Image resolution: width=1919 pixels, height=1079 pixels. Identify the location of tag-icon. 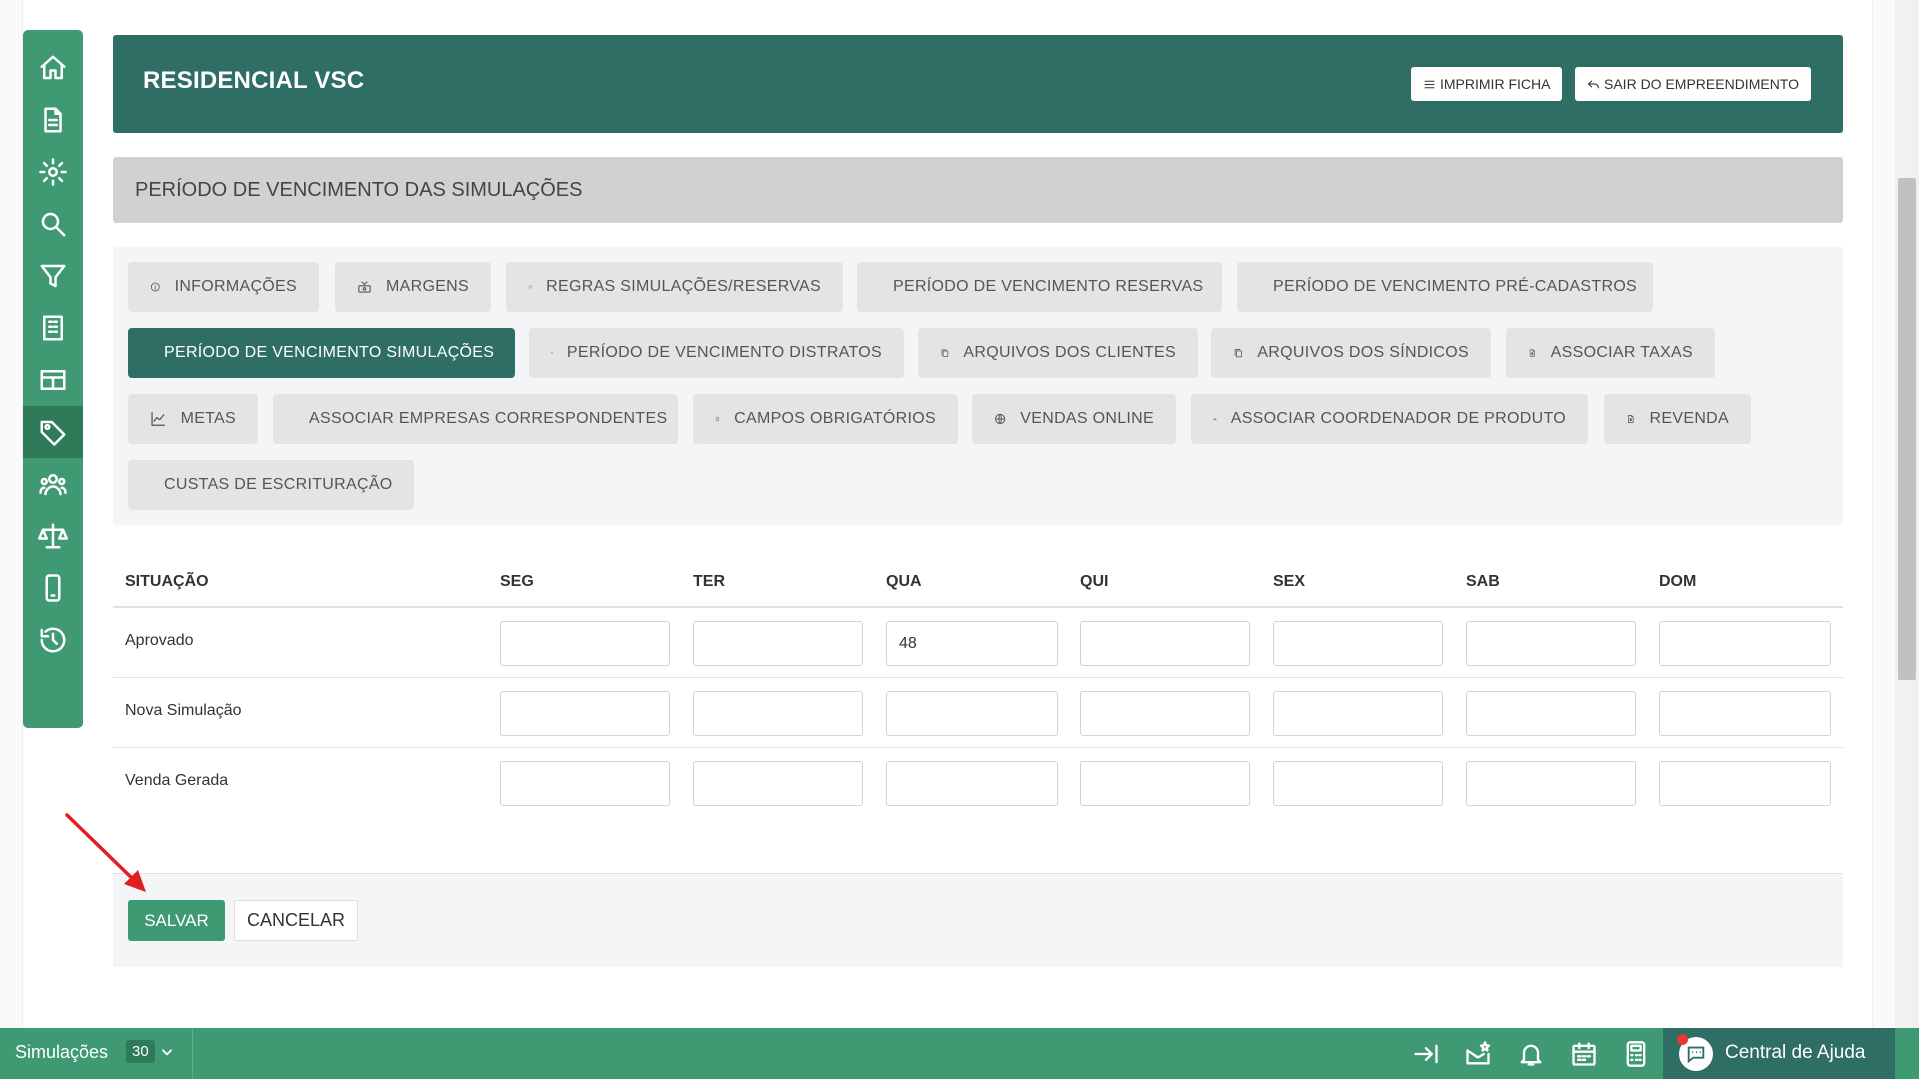
(53, 433).